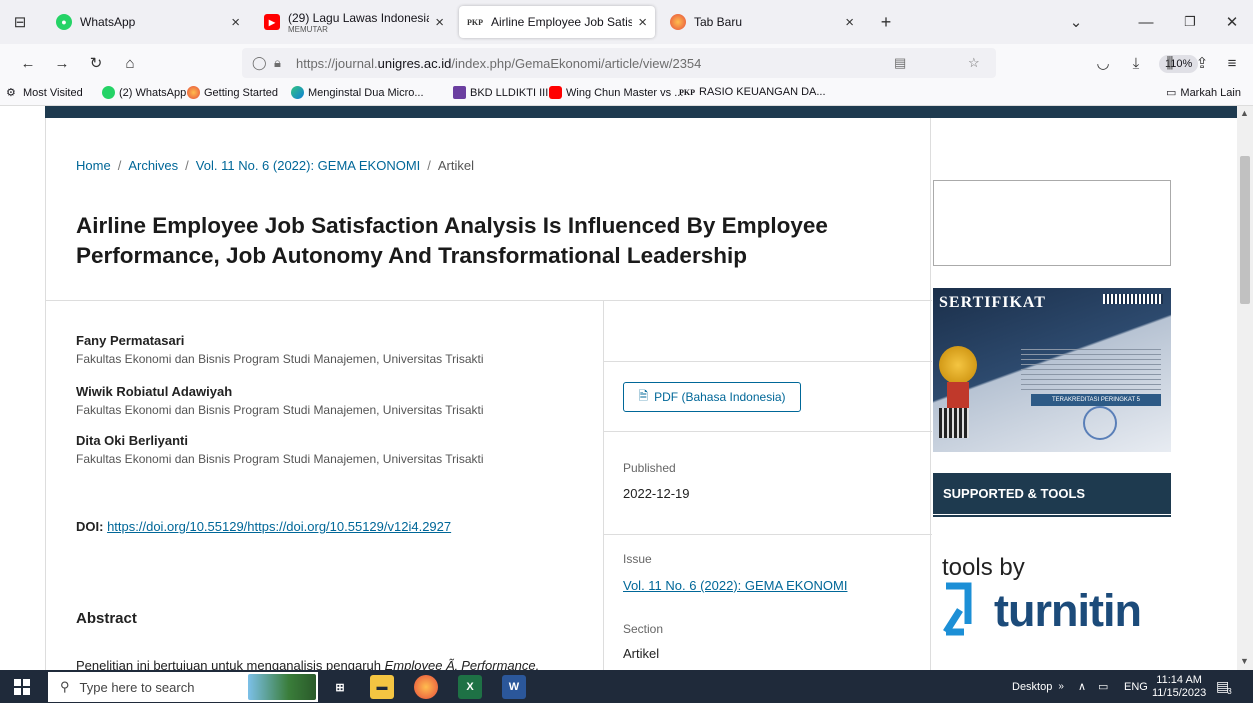  Describe the element at coordinates (1146, 22) in the screenshot. I see `minimize-icon: —` at that location.